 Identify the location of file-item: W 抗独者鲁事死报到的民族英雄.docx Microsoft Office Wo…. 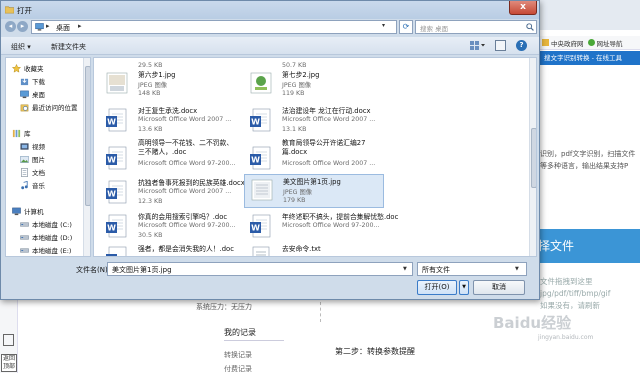
(172, 193).